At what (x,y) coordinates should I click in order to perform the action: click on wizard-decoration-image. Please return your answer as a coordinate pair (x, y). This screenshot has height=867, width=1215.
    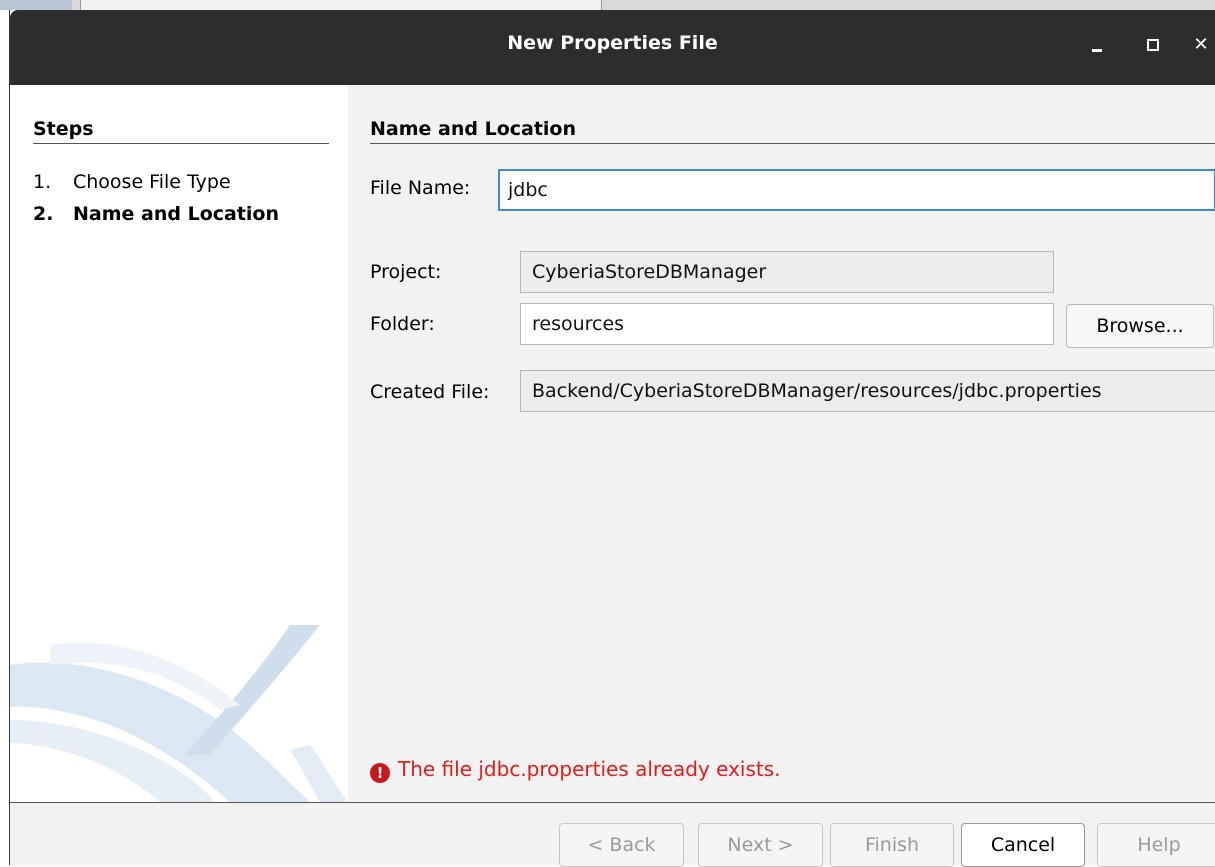
    Looking at the image, I should click on (179, 713).